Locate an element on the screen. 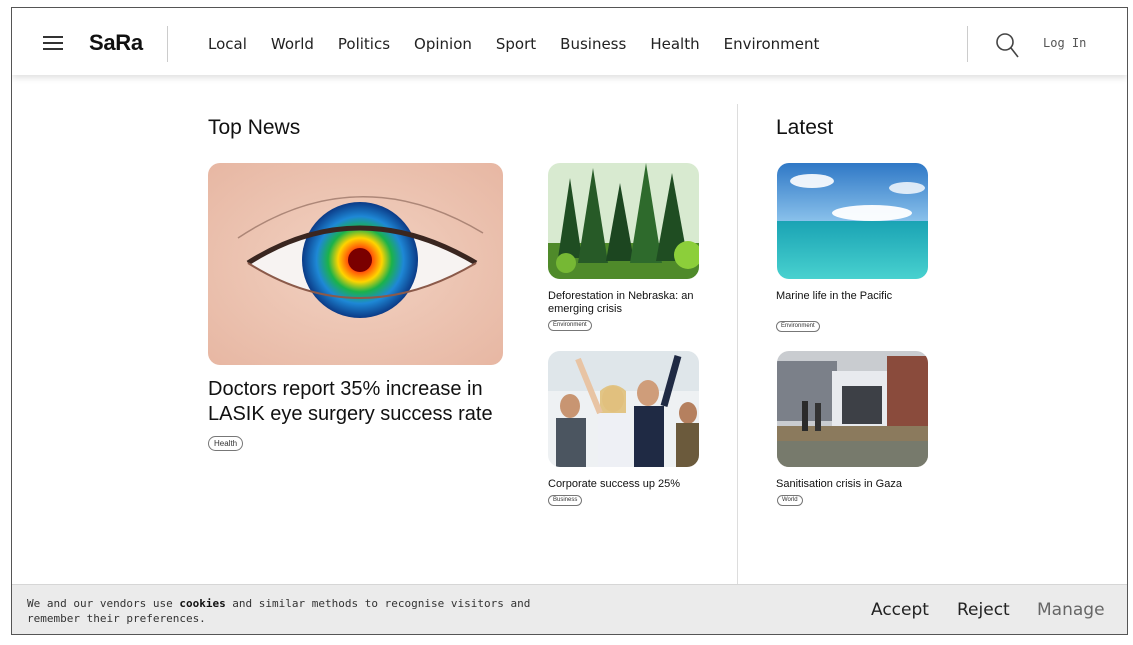 The height and width of the screenshot is (645, 1133). column-divider is located at coordinates (737, 344).